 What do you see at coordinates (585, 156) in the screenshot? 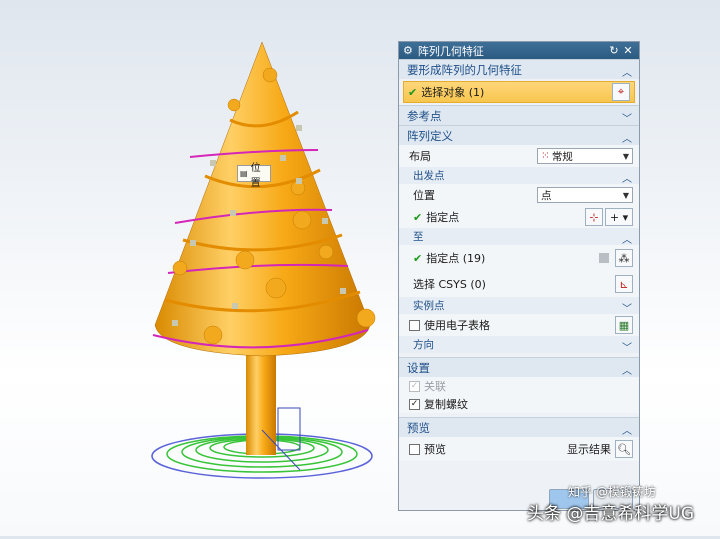
I see `layout-dropdown: ⁙ 常规 ▼` at bounding box center [585, 156].